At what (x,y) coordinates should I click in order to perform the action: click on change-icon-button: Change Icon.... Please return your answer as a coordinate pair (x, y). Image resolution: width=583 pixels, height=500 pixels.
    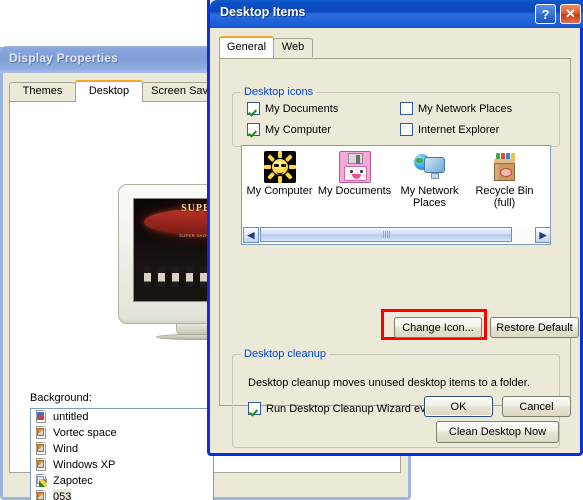
    Looking at the image, I should click on (438, 327).